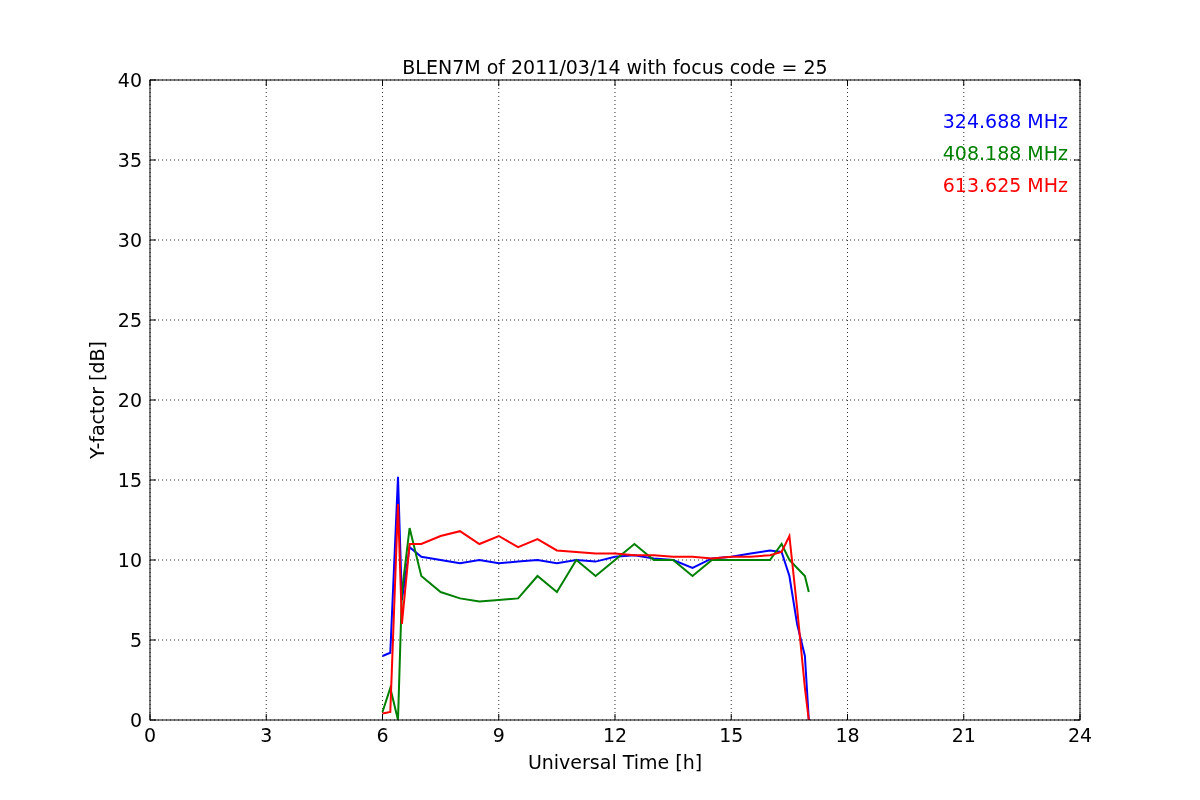 The image size is (1200, 800). I want to click on axis-tick-label: 12, so click(615, 735).